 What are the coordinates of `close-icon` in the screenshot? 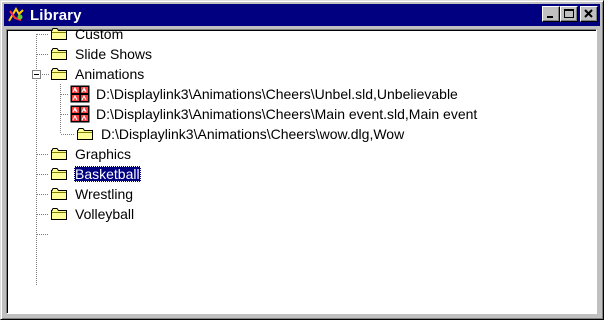 It's located at (588, 13).